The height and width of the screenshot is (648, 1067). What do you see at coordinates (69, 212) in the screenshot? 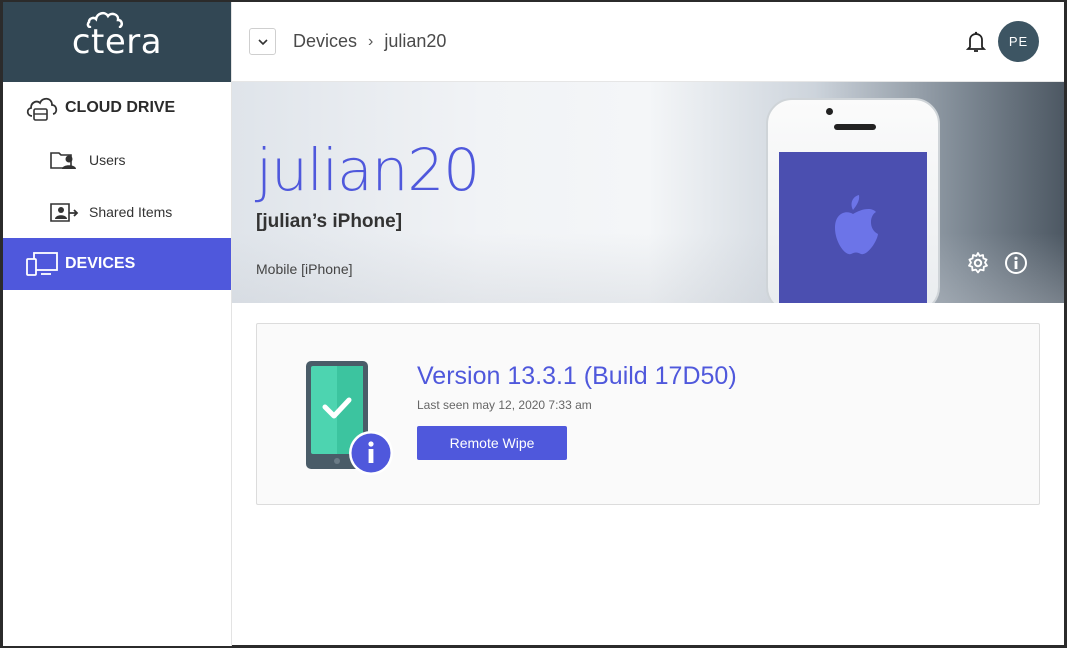
I see `shared-items-icon` at bounding box center [69, 212].